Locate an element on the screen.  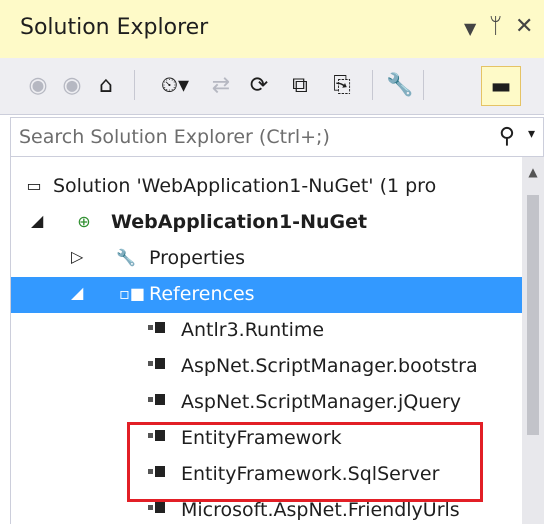
reference-item: Antlr3.Runtime is located at coordinates (267, 331).